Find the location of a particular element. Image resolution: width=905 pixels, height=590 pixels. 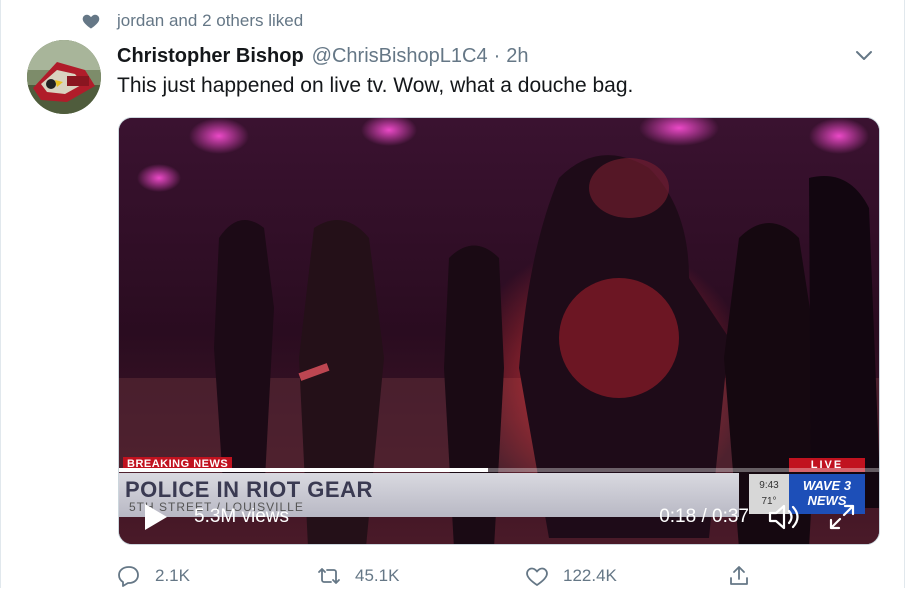

like-button: 122.4K is located at coordinates (571, 576).